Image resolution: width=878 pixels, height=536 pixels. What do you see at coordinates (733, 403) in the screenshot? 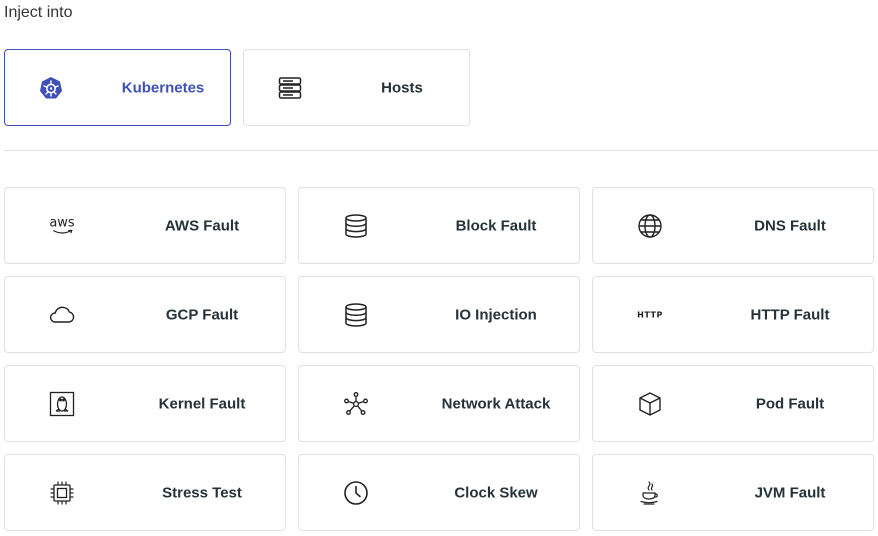
I see `fault-pod: Pod Fault` at bounding box center [733, 403].